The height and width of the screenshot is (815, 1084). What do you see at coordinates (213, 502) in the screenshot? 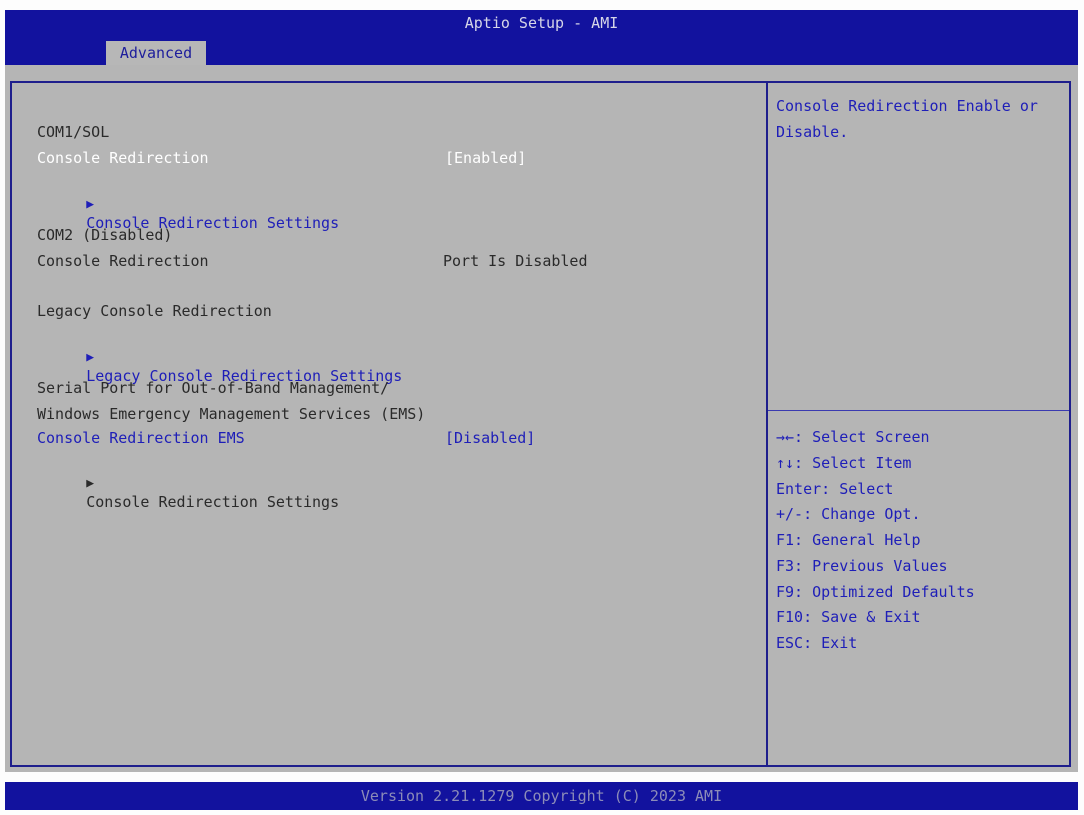
I see `menu-label: Console Redirection Settings` at bounding box center [213, 502].